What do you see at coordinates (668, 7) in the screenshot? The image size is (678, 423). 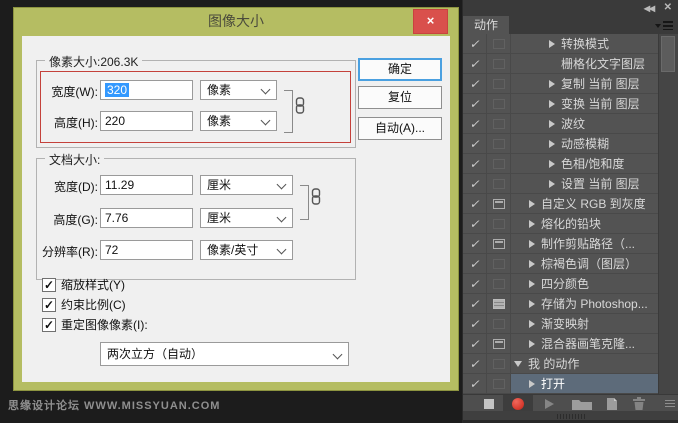 I see `panel-close-icon: ✕` at bounding box center [668, 7].